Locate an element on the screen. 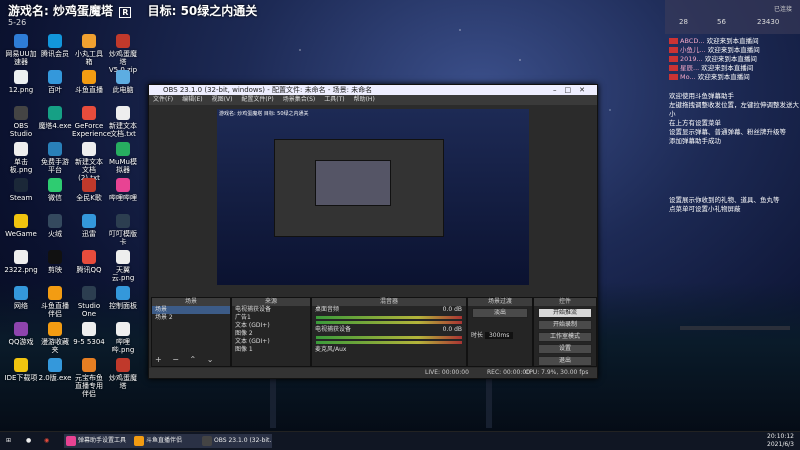  desktop-icon: 全民K歌 is located at coordinates (89, 190).